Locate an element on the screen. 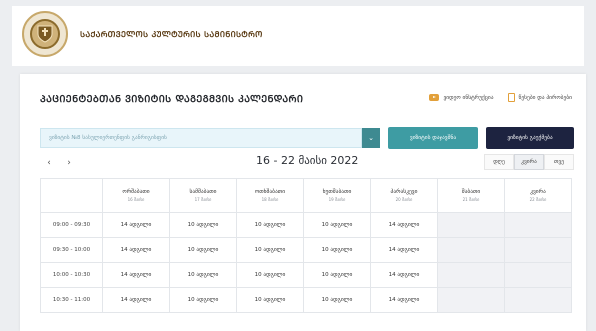 This screenshot has width=596, height=331. time-slot-label: 10:00 - 10:30 is located at coordinates (71, 275).